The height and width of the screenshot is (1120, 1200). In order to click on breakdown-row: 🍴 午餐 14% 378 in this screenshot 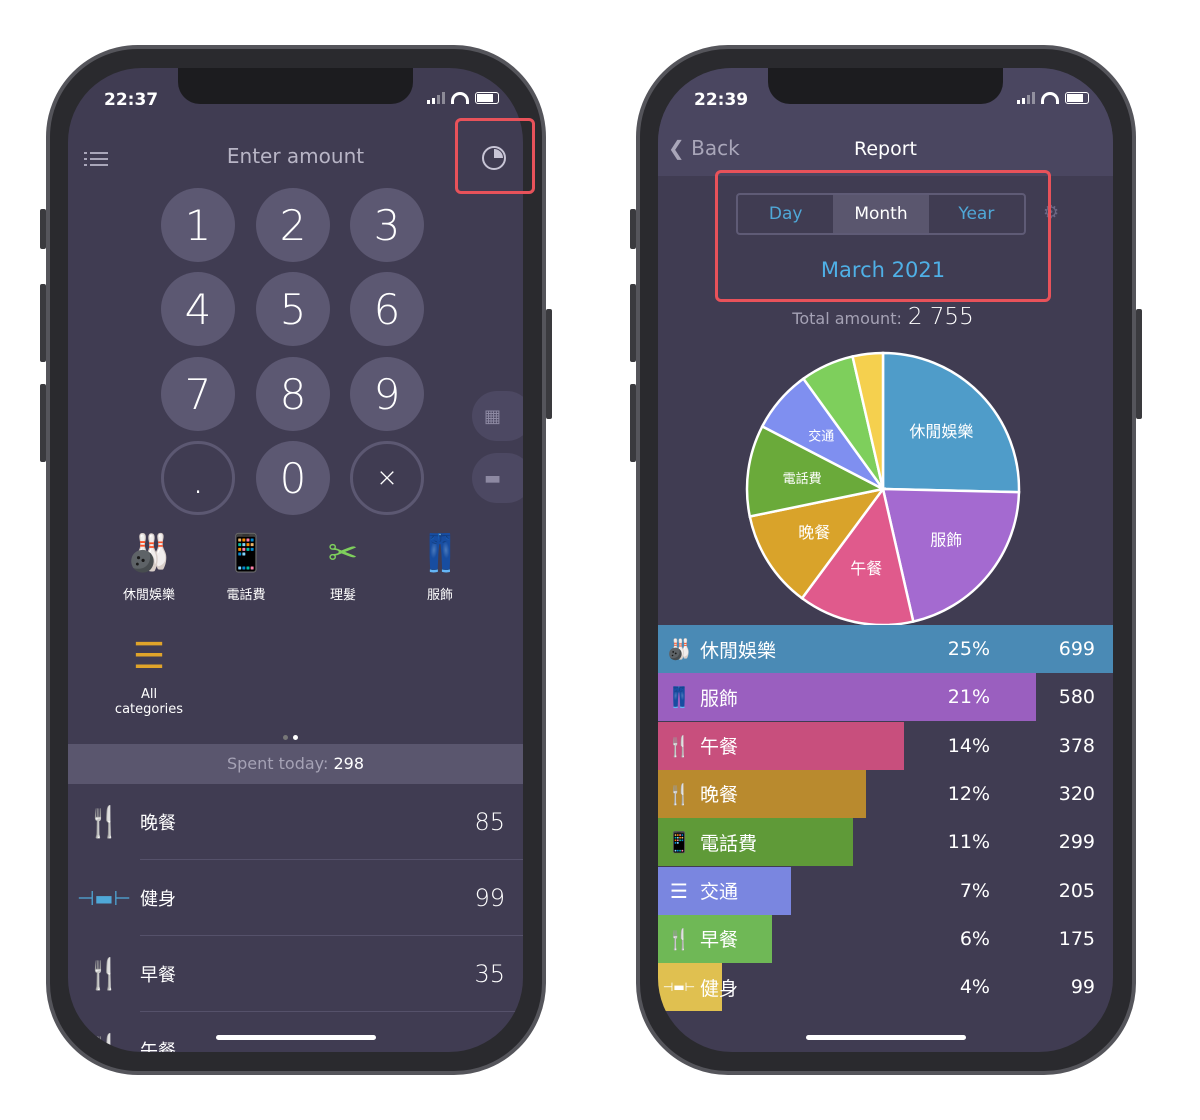, I will do `click(885, 746)`.